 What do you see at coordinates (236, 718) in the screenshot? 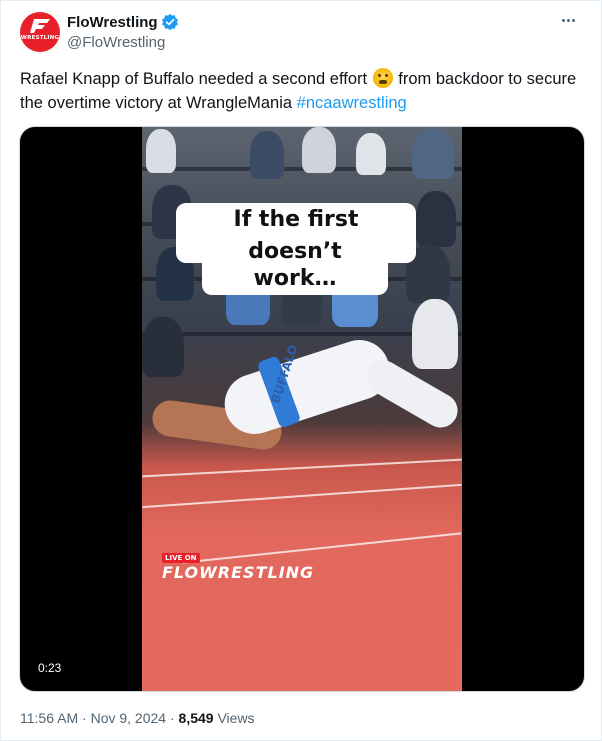
I see `views-label: Views` at bounding box center [236, 718].